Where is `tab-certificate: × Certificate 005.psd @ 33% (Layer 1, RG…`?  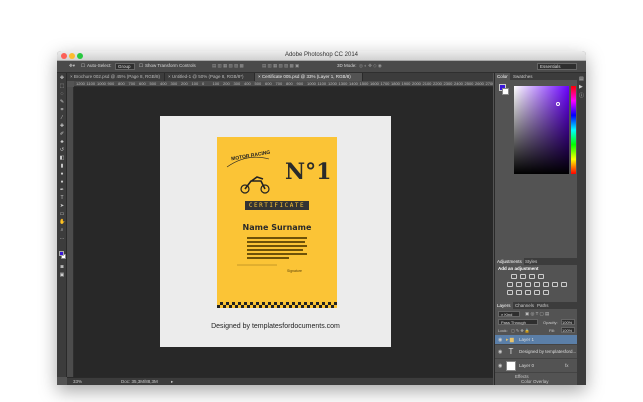
tab-certificate: × Certificate 005.psd @ 33% (Layer 1, RG… is located at coordinates (309, 77).